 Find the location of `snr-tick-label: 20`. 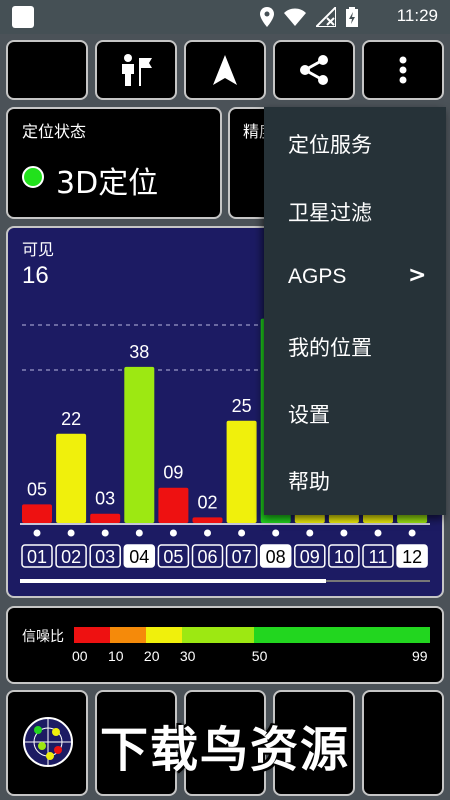

snr-tick-label: 20 is located at coordinates (151, 656).